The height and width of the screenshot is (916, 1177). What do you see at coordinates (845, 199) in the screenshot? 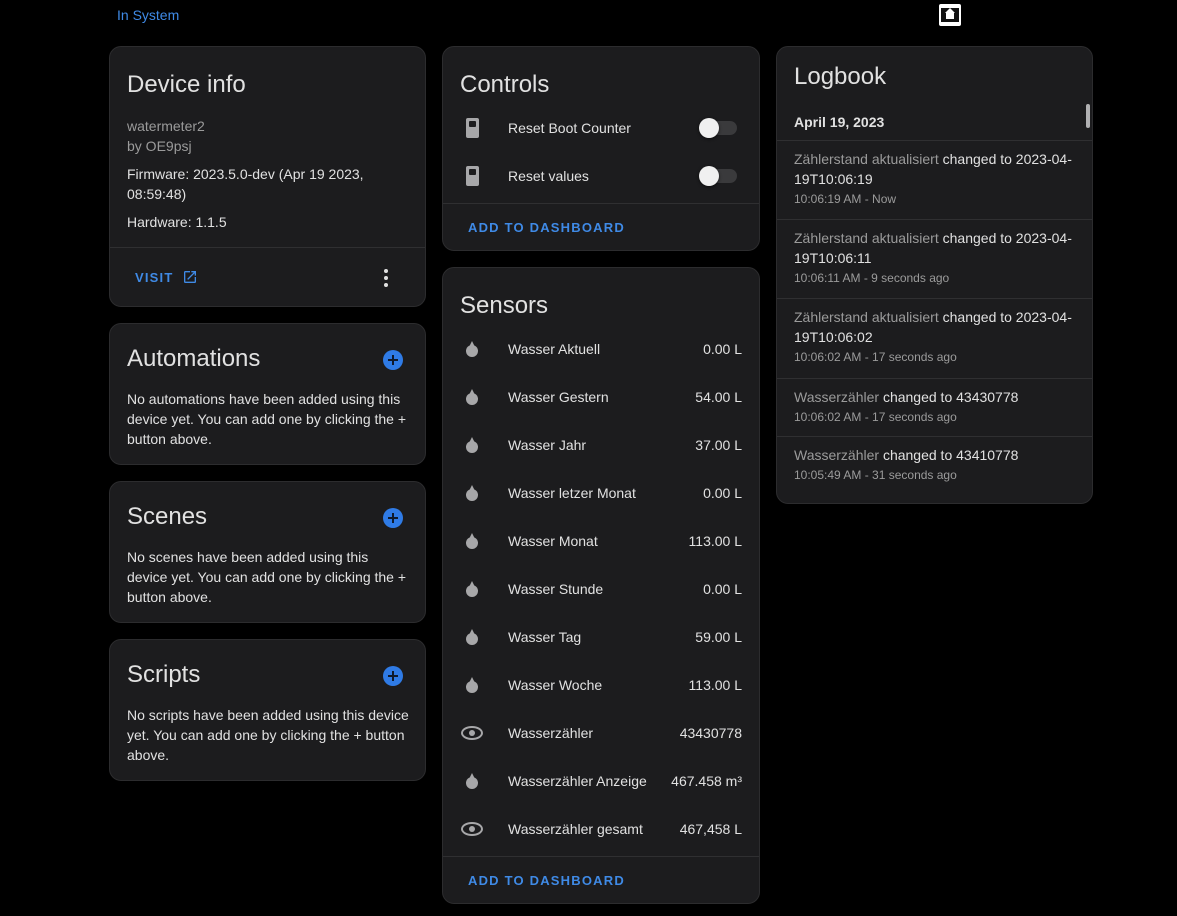
I see `logbook-time: 10:06:19 AM - Now` at bounding box center [845, 199].